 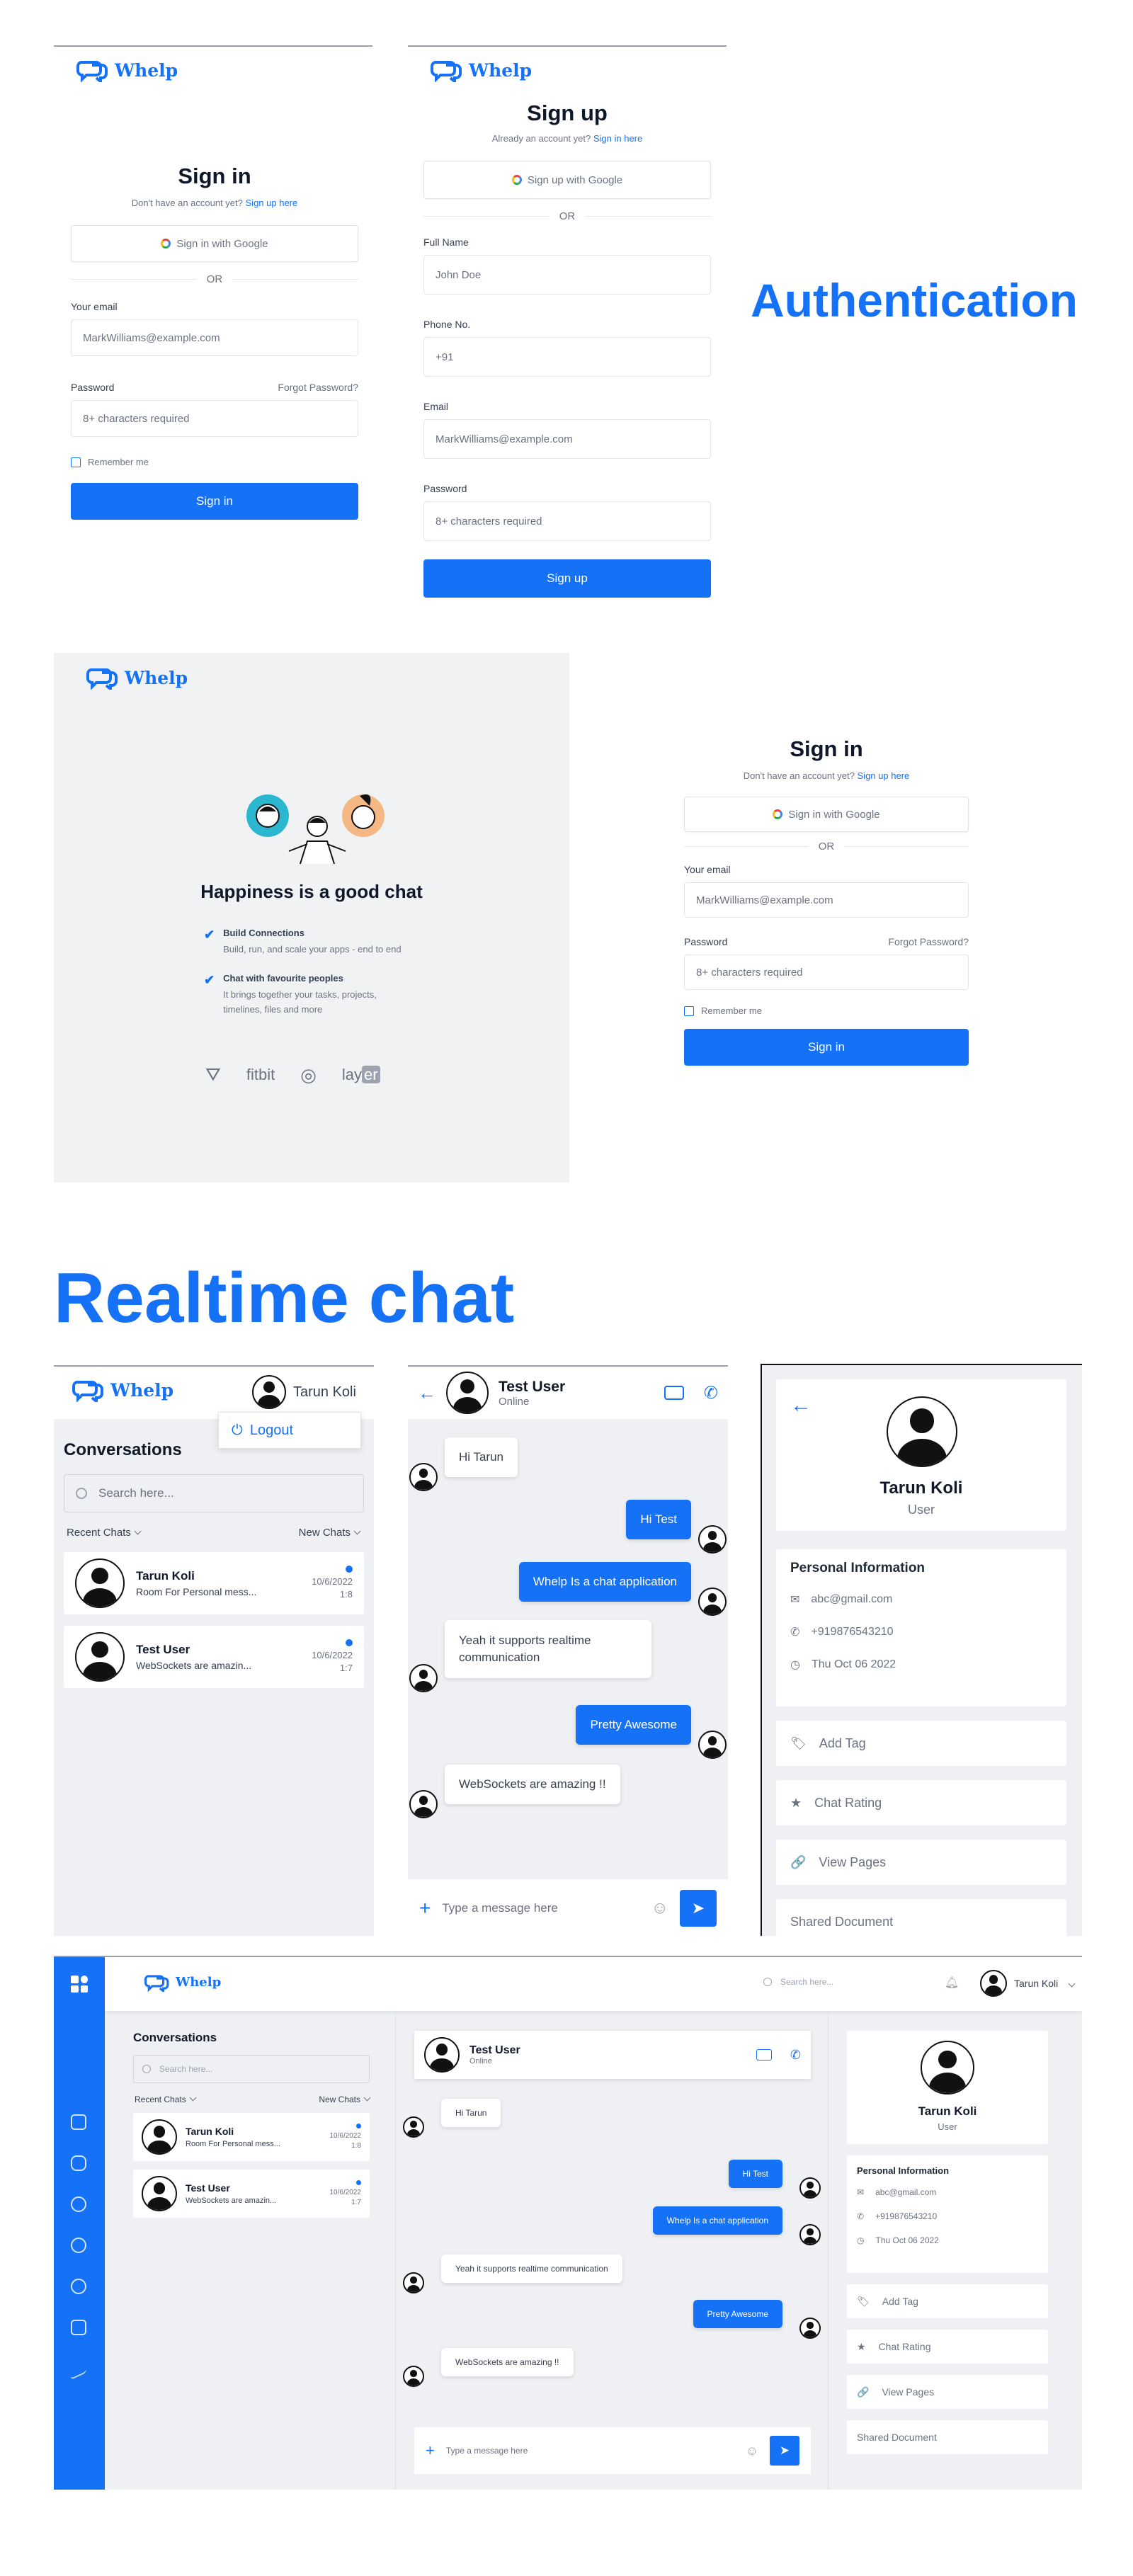 I want to click on brand-name: Whelp, so click(x=501, y=70).